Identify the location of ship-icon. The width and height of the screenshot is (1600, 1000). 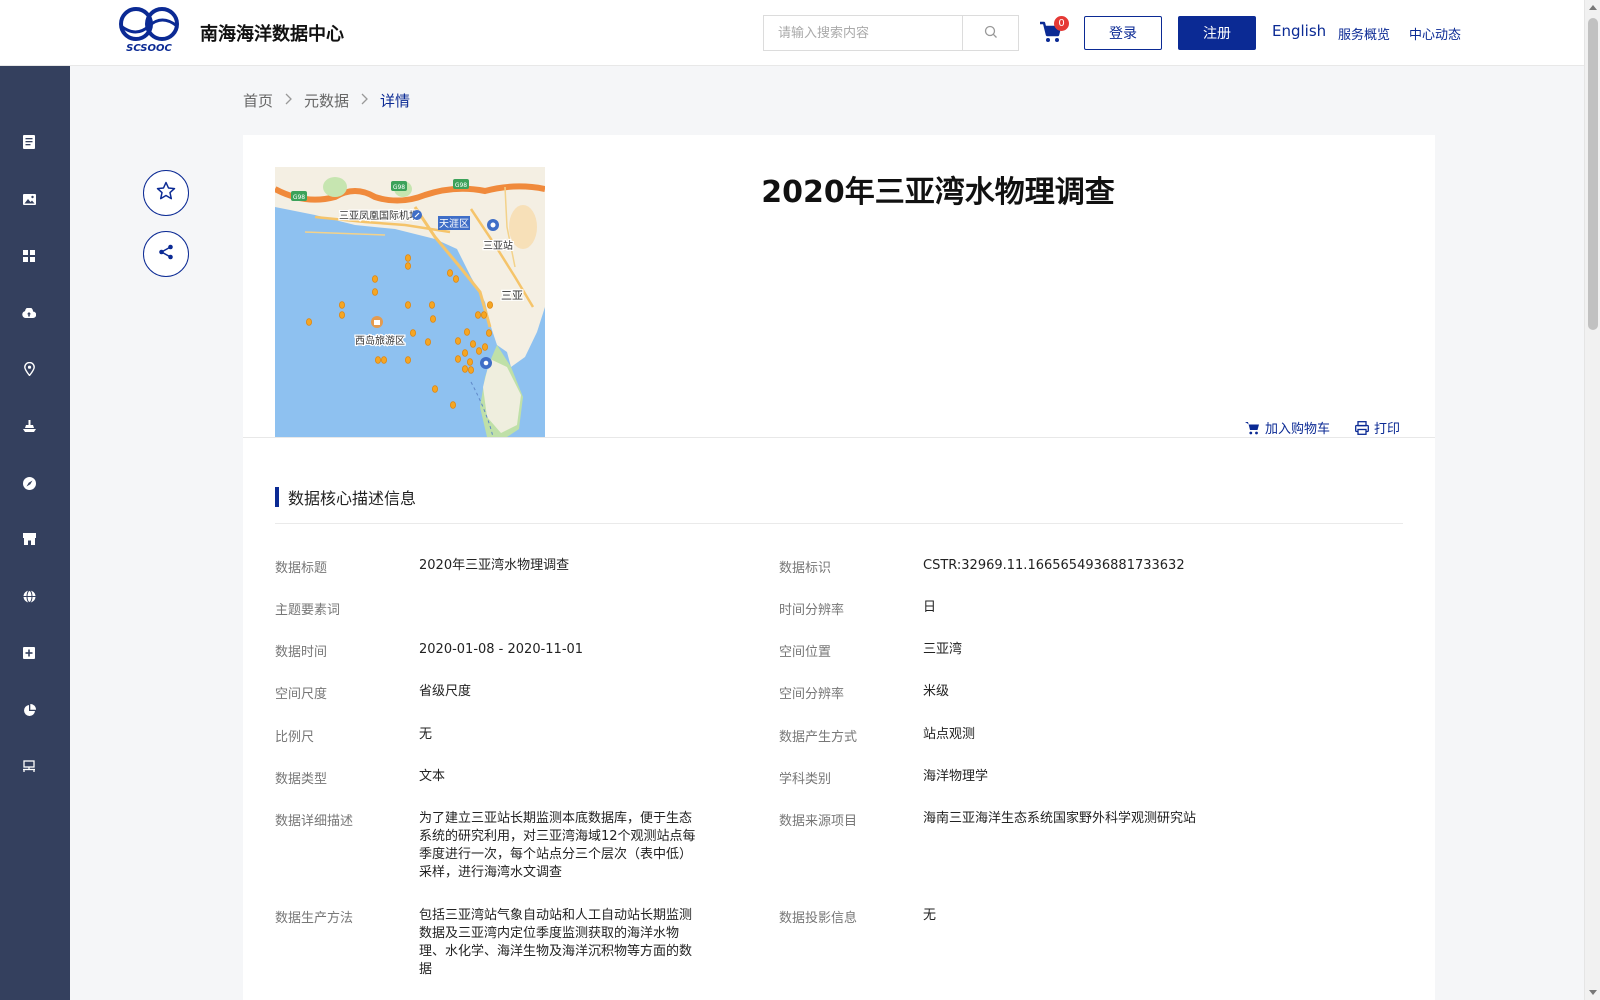
(29, 426).